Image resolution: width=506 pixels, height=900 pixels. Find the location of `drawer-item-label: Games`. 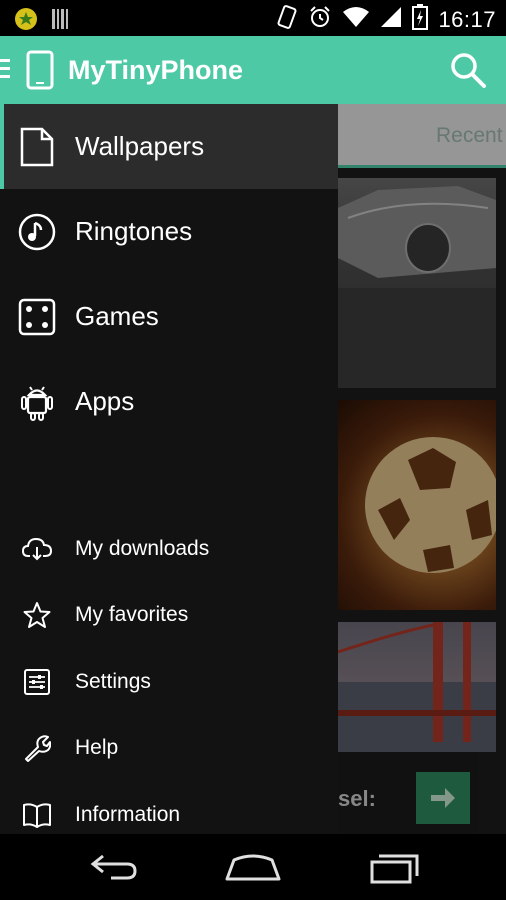

drawer-item-label: Games is located at coordinates (117, 316).